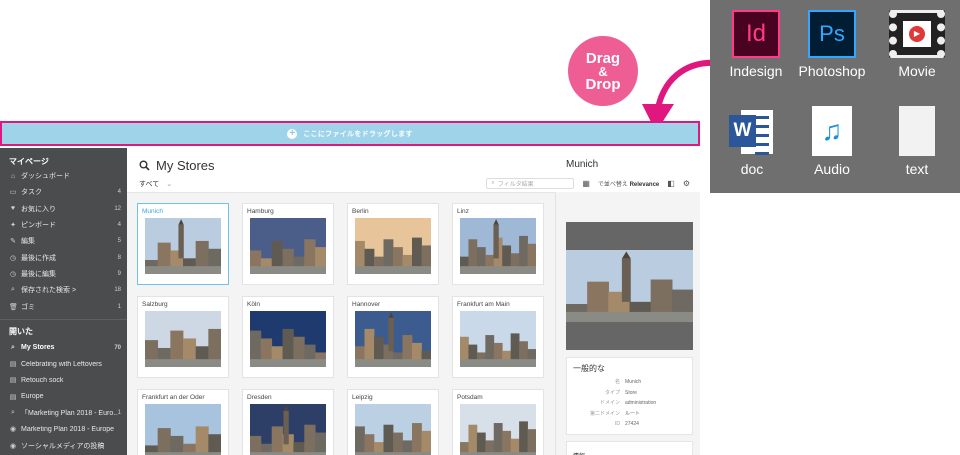 Image resolution: width=960 pixels, height=455 pixels. Describe the element at coordinates (13, 446) in the screenshot. I see `sidebar-item-icon: ◉` at that location.